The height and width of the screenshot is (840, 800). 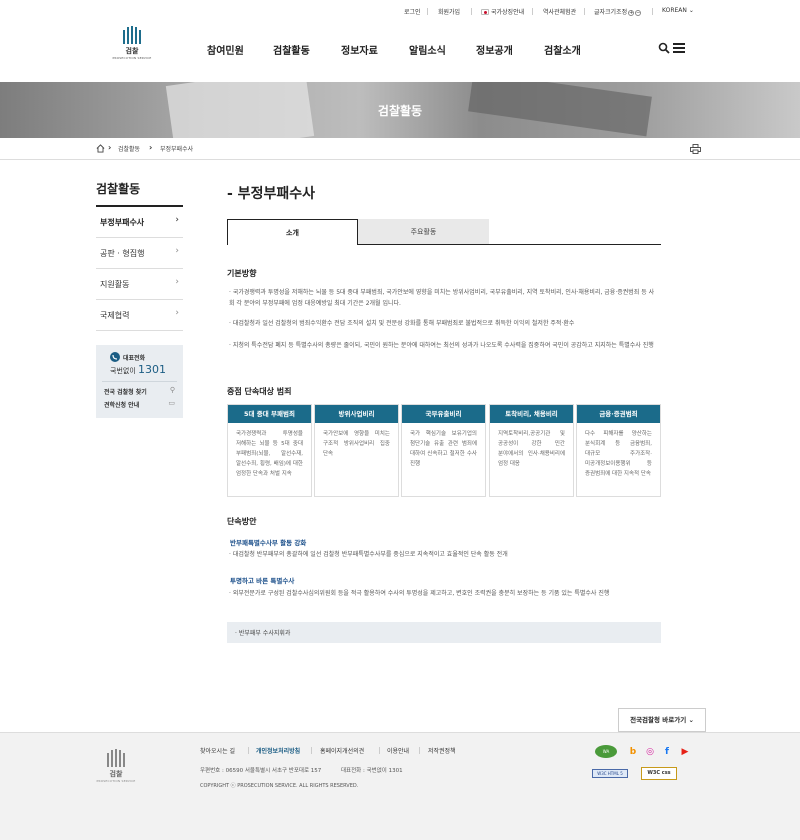 What do you see at coordinates (559, 11) in the screenshot?
I see `history-hall-link: 역사관체험관` at bounding box center [559, 11].